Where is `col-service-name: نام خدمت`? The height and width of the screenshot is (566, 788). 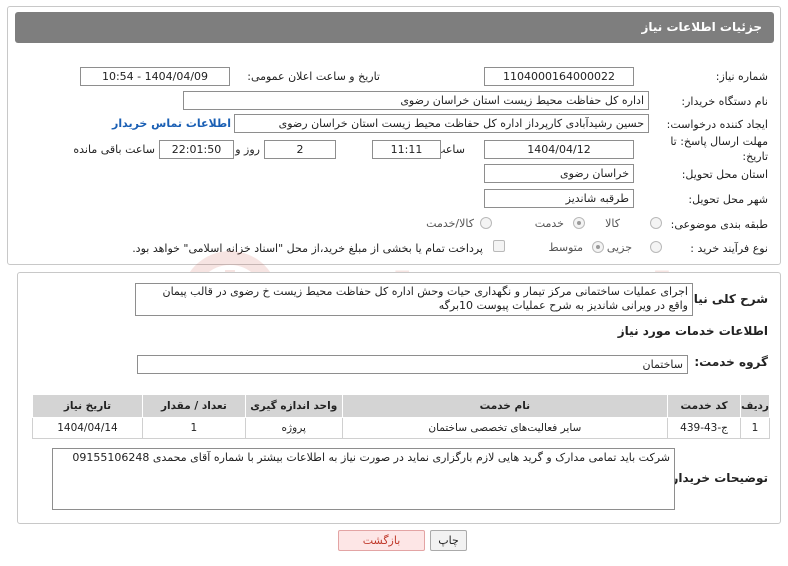 col-service-name: نام خدمت is located at coordinates (505, 406).